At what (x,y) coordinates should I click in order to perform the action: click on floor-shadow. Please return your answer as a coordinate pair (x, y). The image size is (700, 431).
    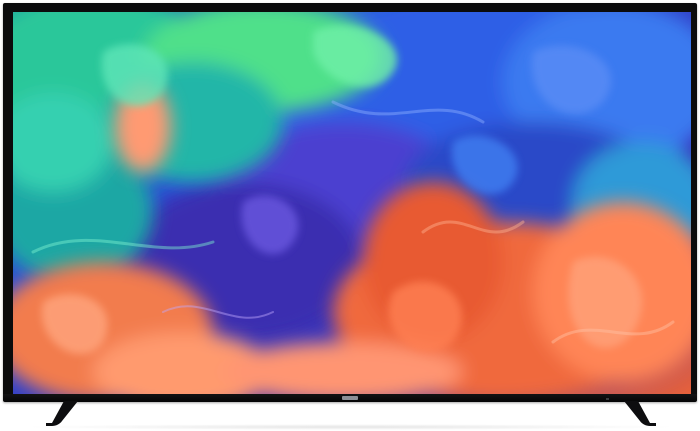
    Looking at the image, I should click on (350, 427).